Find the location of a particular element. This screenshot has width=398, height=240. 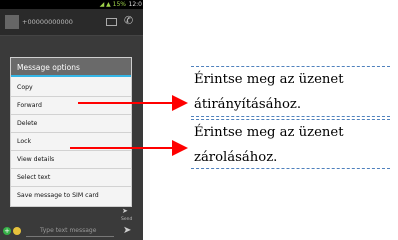

forward-arrow-head is located at coordinates (180, 103).